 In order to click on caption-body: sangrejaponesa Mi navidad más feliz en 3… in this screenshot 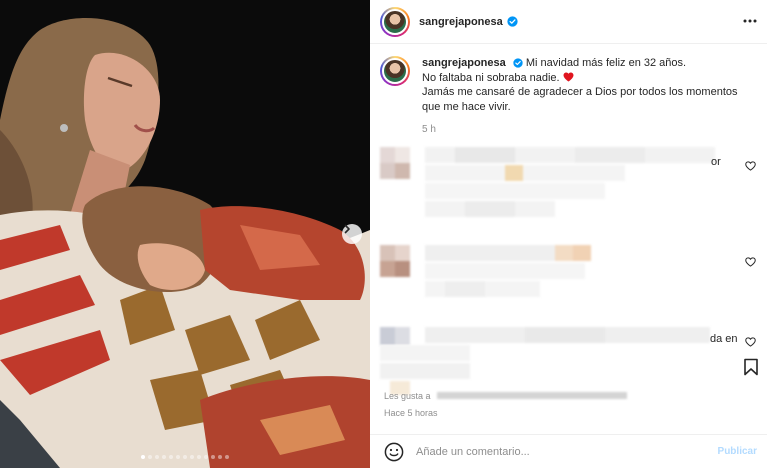, I will do `click(580, 97)`.